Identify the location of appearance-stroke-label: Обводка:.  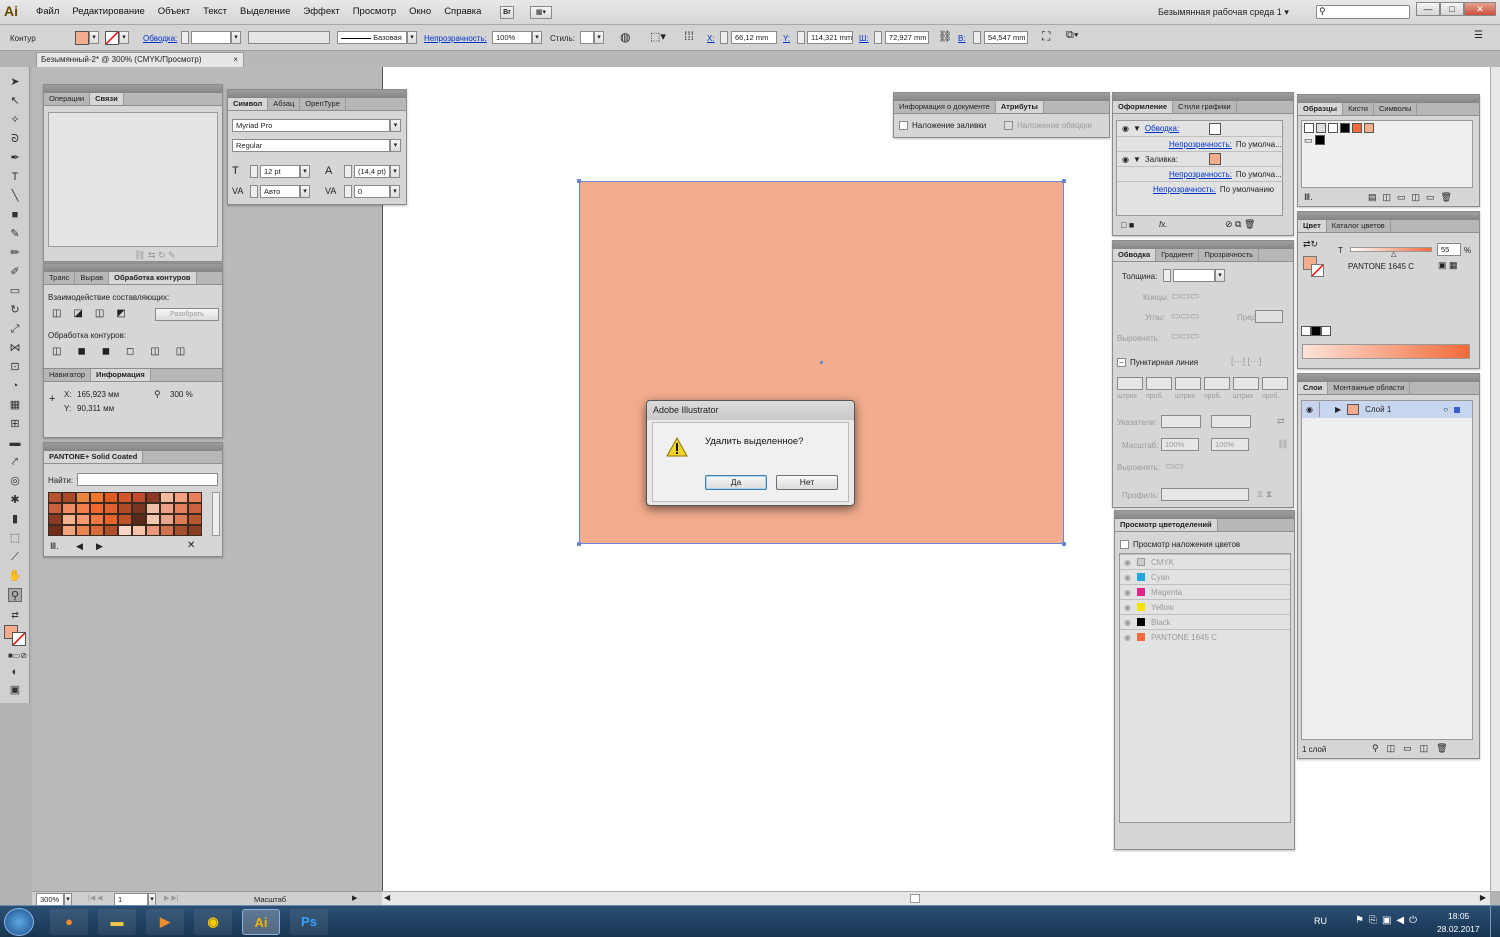
(1162, 128).